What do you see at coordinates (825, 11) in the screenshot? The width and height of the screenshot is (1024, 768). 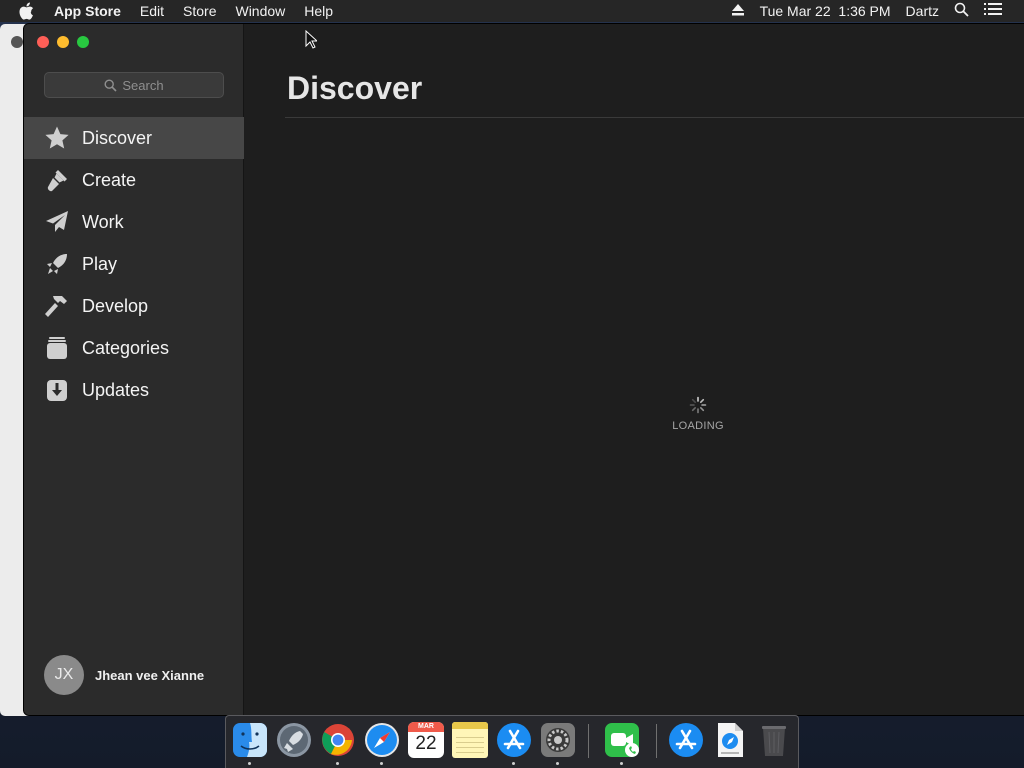 I see `clock-text: Tue Mar 22 1:36 PM` at bounding box center [825, 11].